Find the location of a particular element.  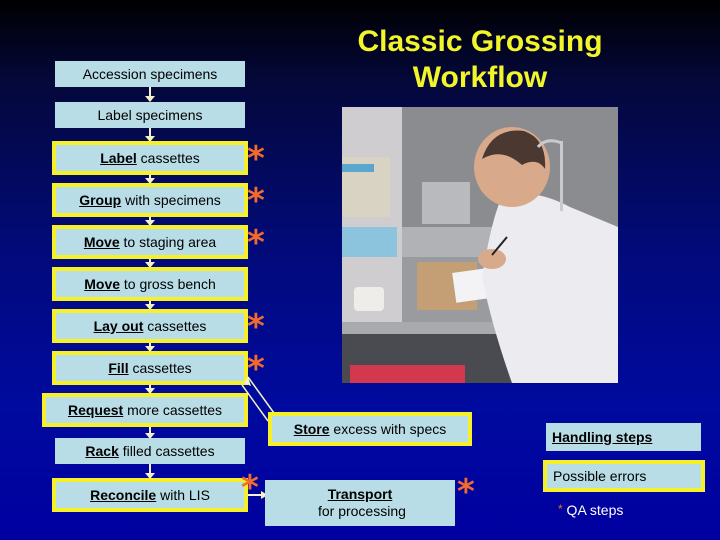

step-rack-filled-cassettes: Rack filled cassettes is located at coordinates (150, 451).